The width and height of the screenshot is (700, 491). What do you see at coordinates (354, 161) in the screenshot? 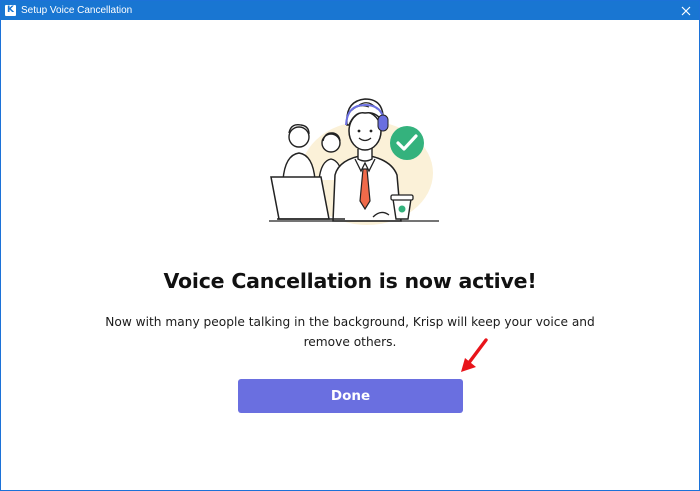
I see `person-with-headset-checkmark-illustration` at bounding box center [354, 161].